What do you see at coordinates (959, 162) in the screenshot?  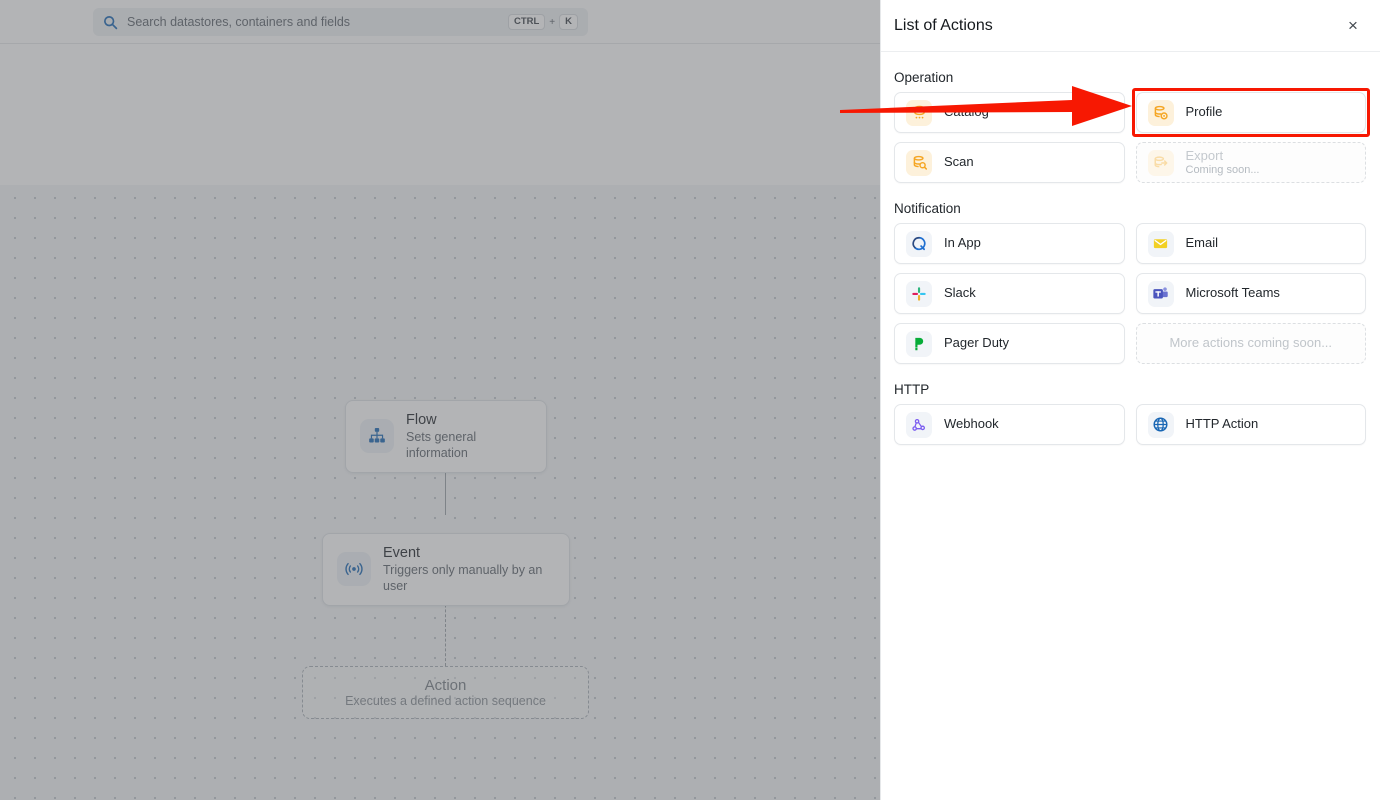 I see `action-card-label: Scan` at bounding box center [959, 162].